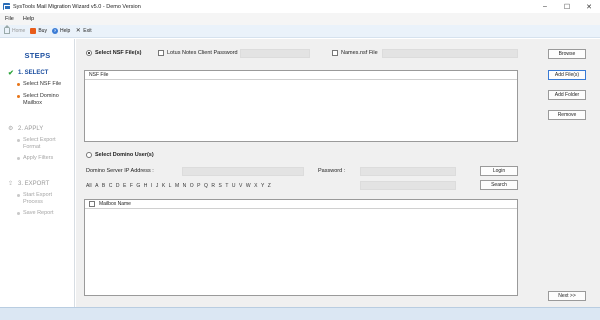 The height and width of the screenshot is (320, 600). What do you see at coordinates (99, 75) in the screenshot?
I see `nsf-column-header: NSF File` at bounding box center [99, 75].